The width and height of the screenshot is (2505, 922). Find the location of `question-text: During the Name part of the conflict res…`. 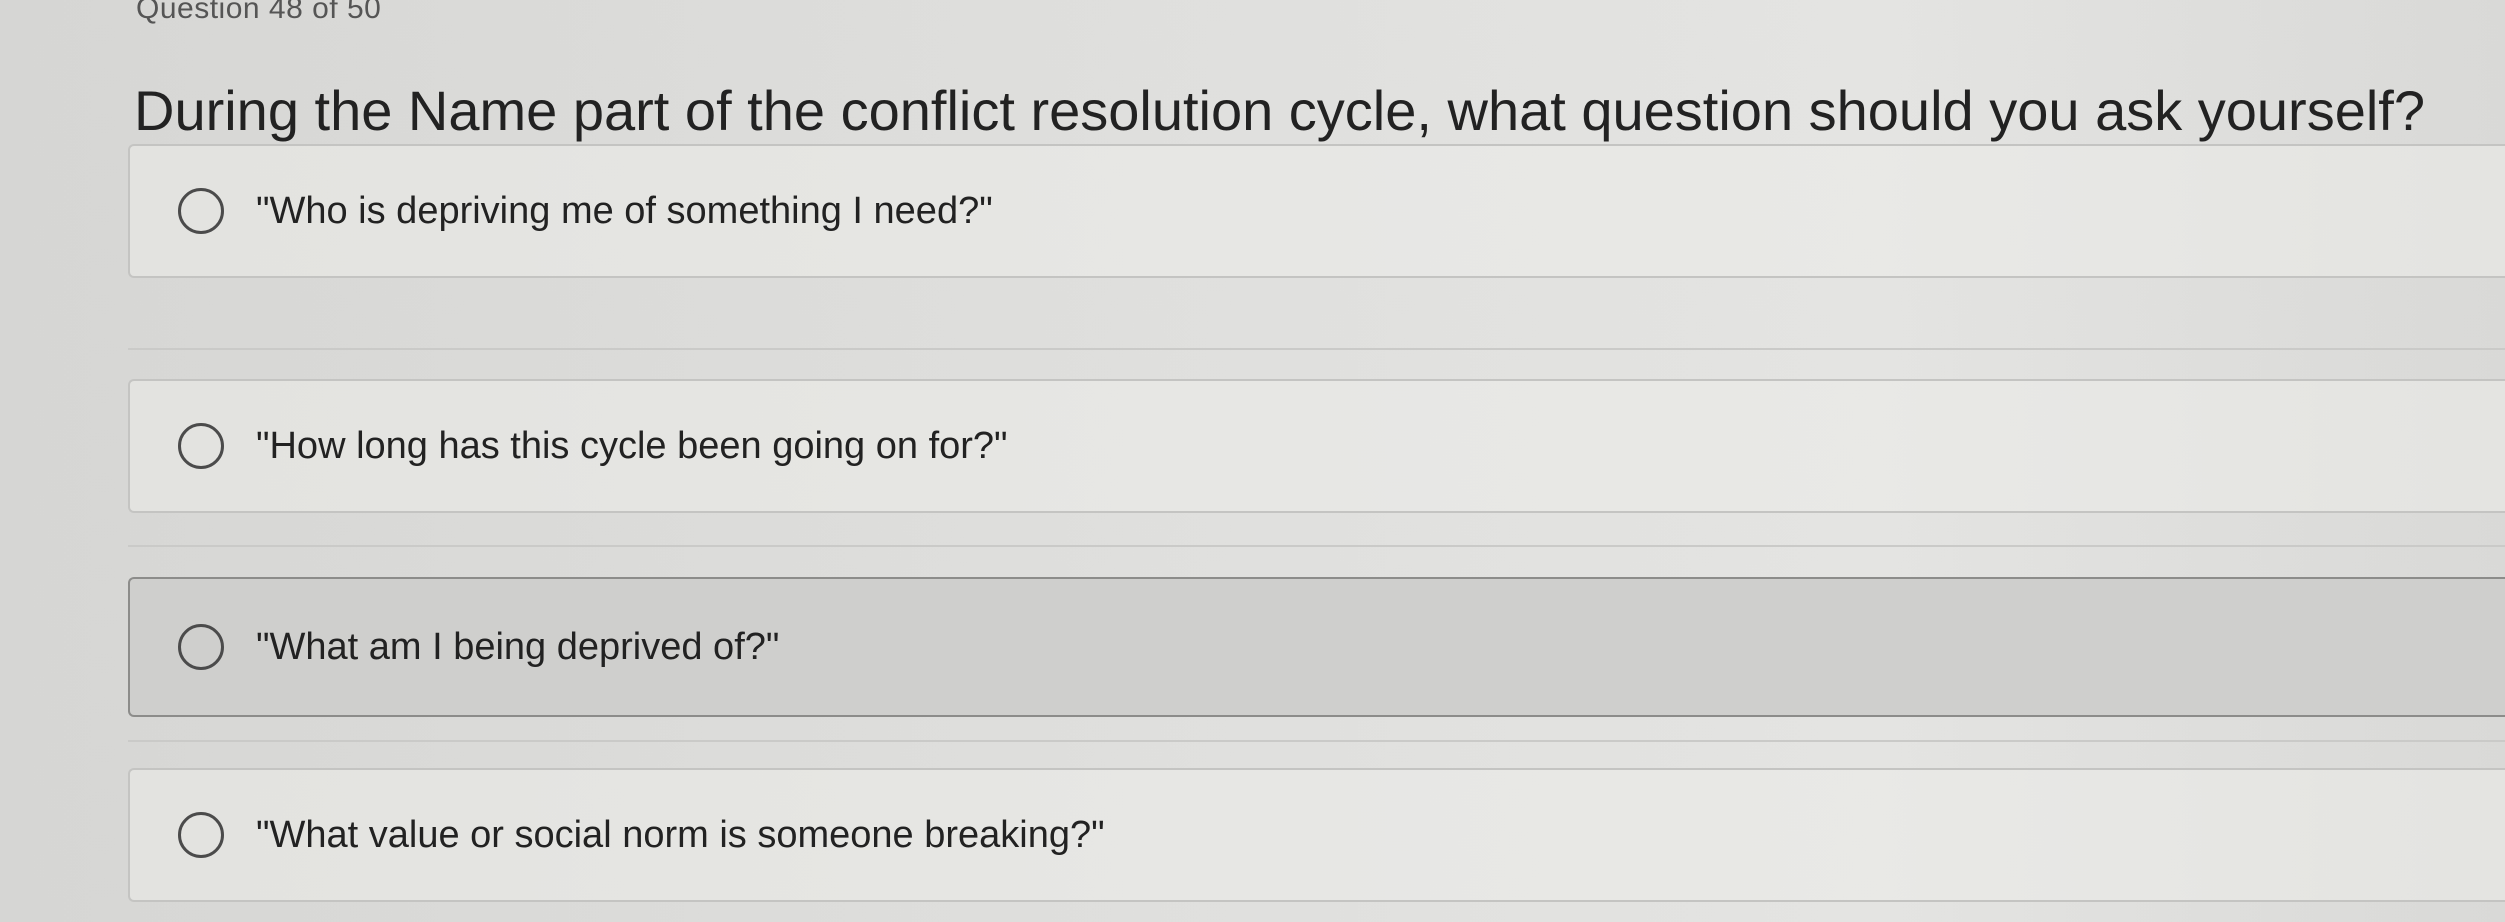

question-text: During the Name part of the conflict res… is located at coordinates (1279, 110).